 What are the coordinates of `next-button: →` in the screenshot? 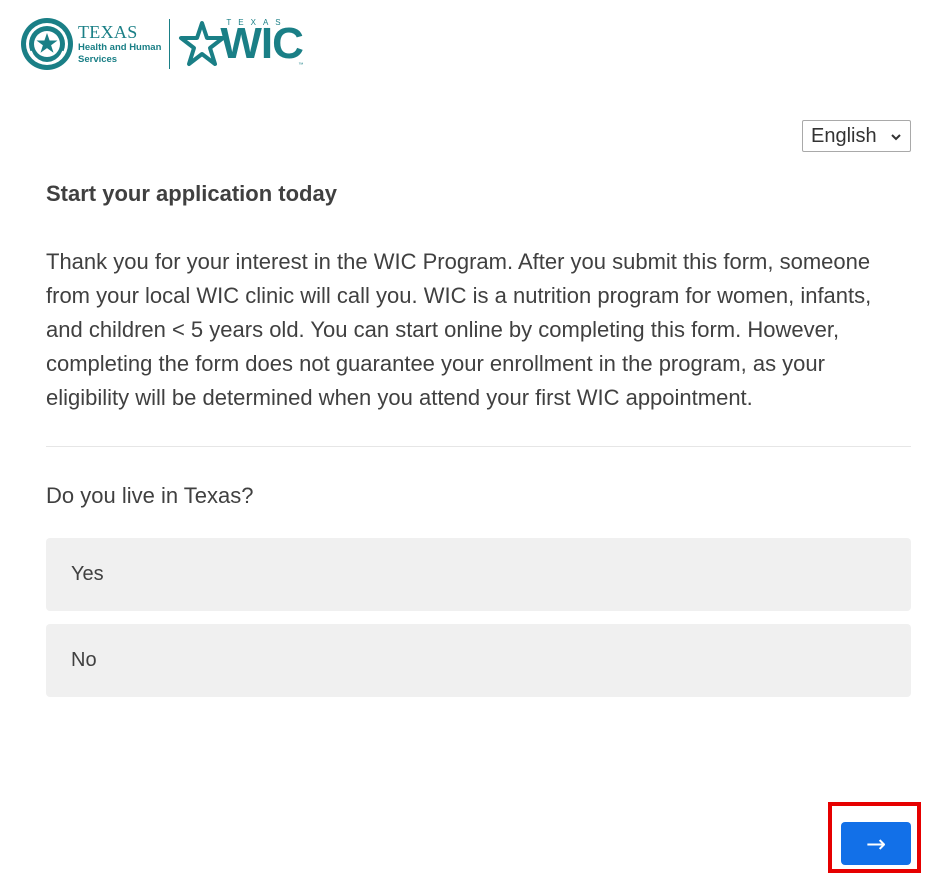 It's located at (876, 843).